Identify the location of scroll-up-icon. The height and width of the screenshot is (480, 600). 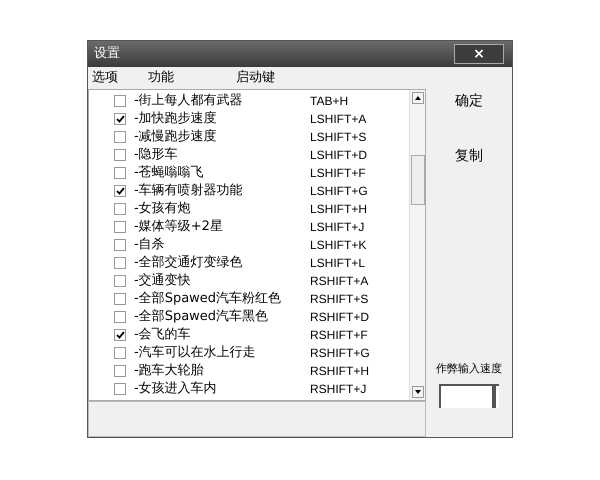
(418, 98).